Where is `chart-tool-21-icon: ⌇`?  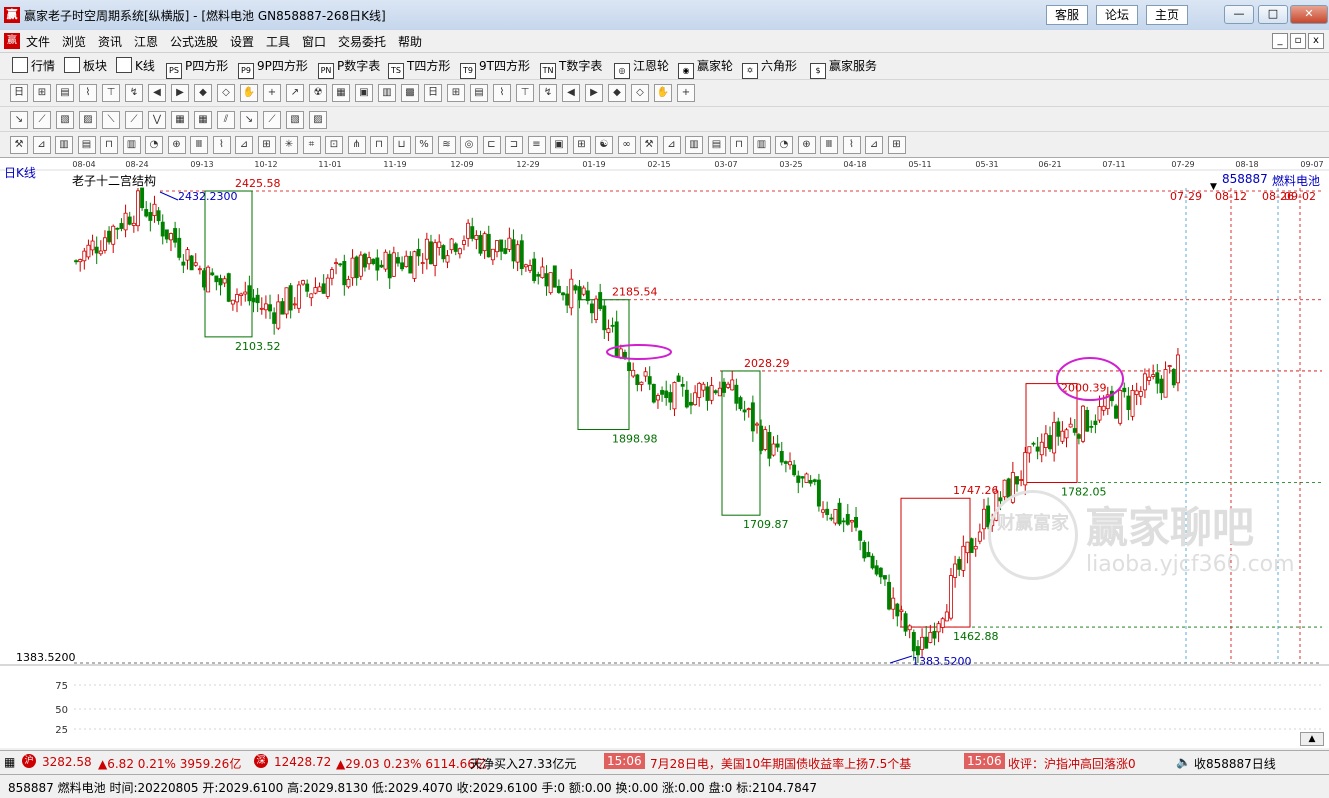 chart-tool-21-icon: ⌇ is located at coordinates (502, 93).